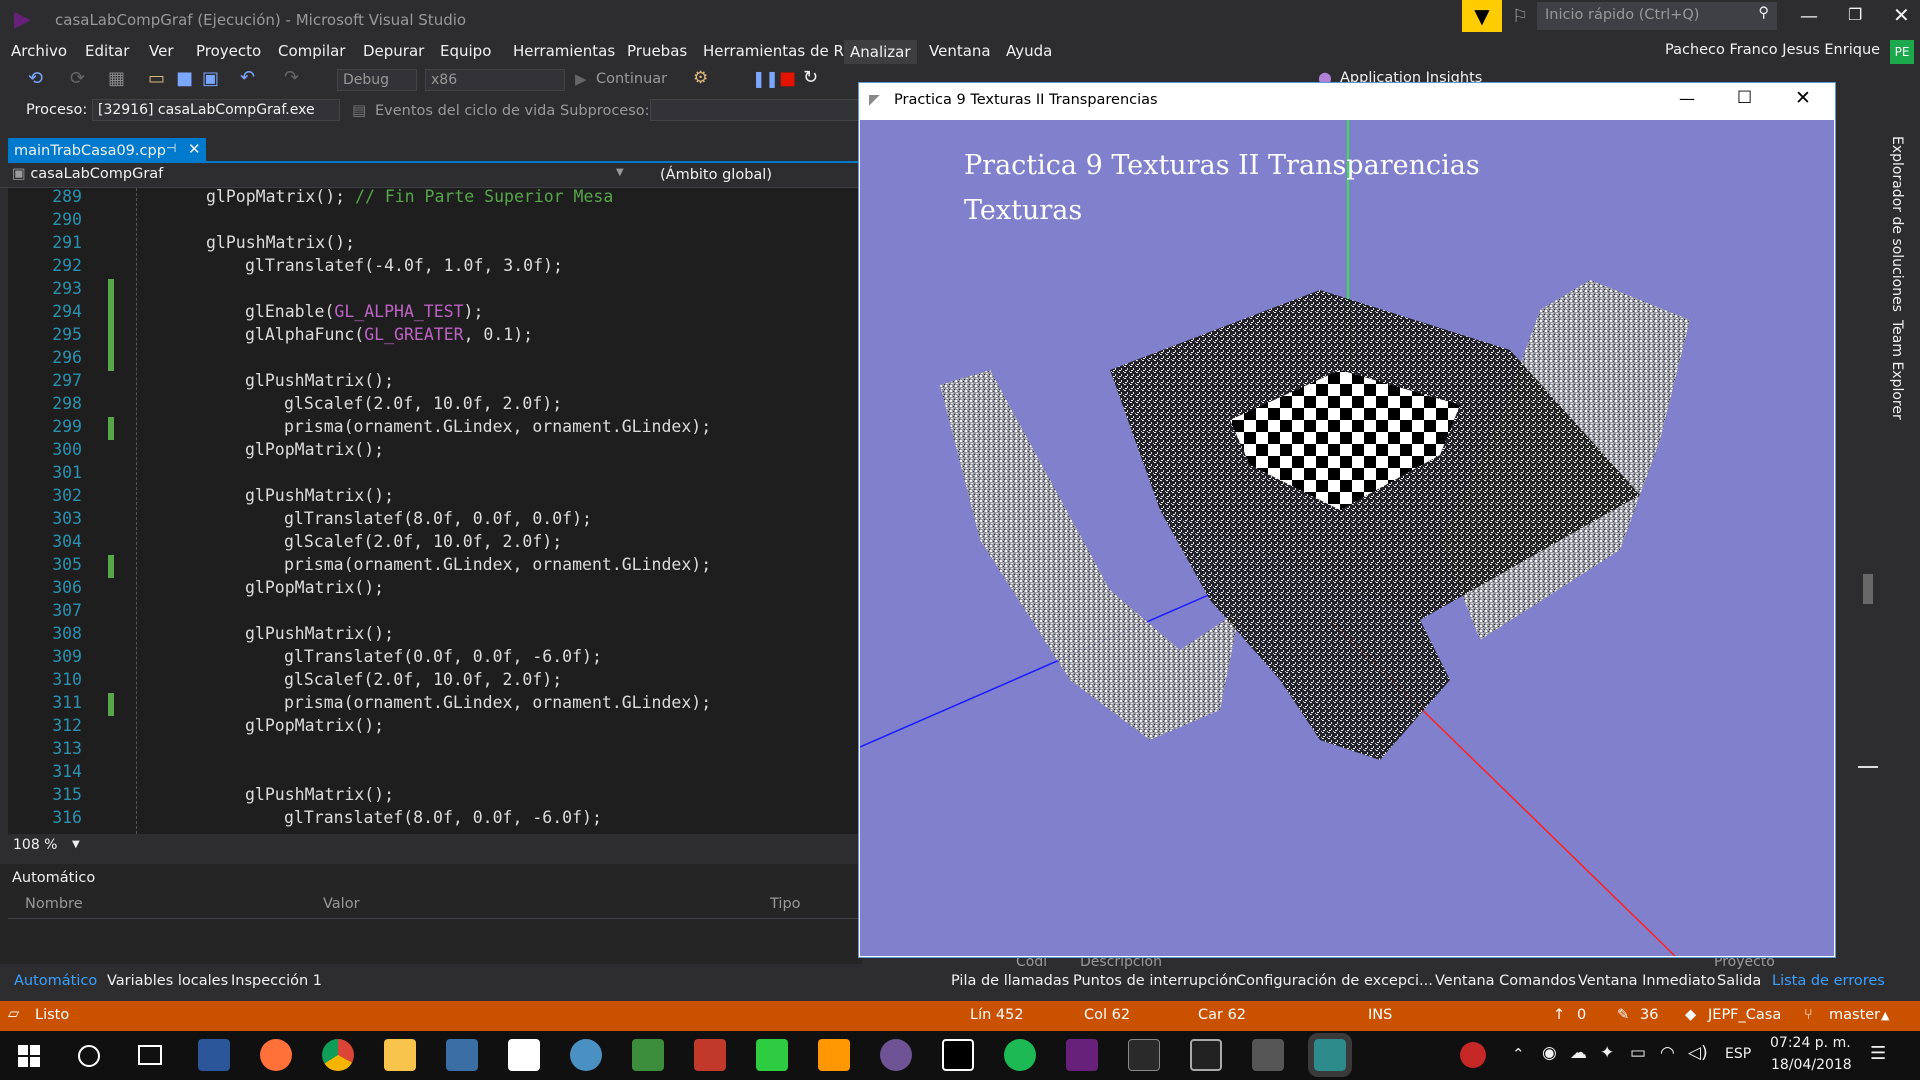 This screenshot has width=1920, height=1080. I want to click on autos-col-value: Valor, so click(341, 904).